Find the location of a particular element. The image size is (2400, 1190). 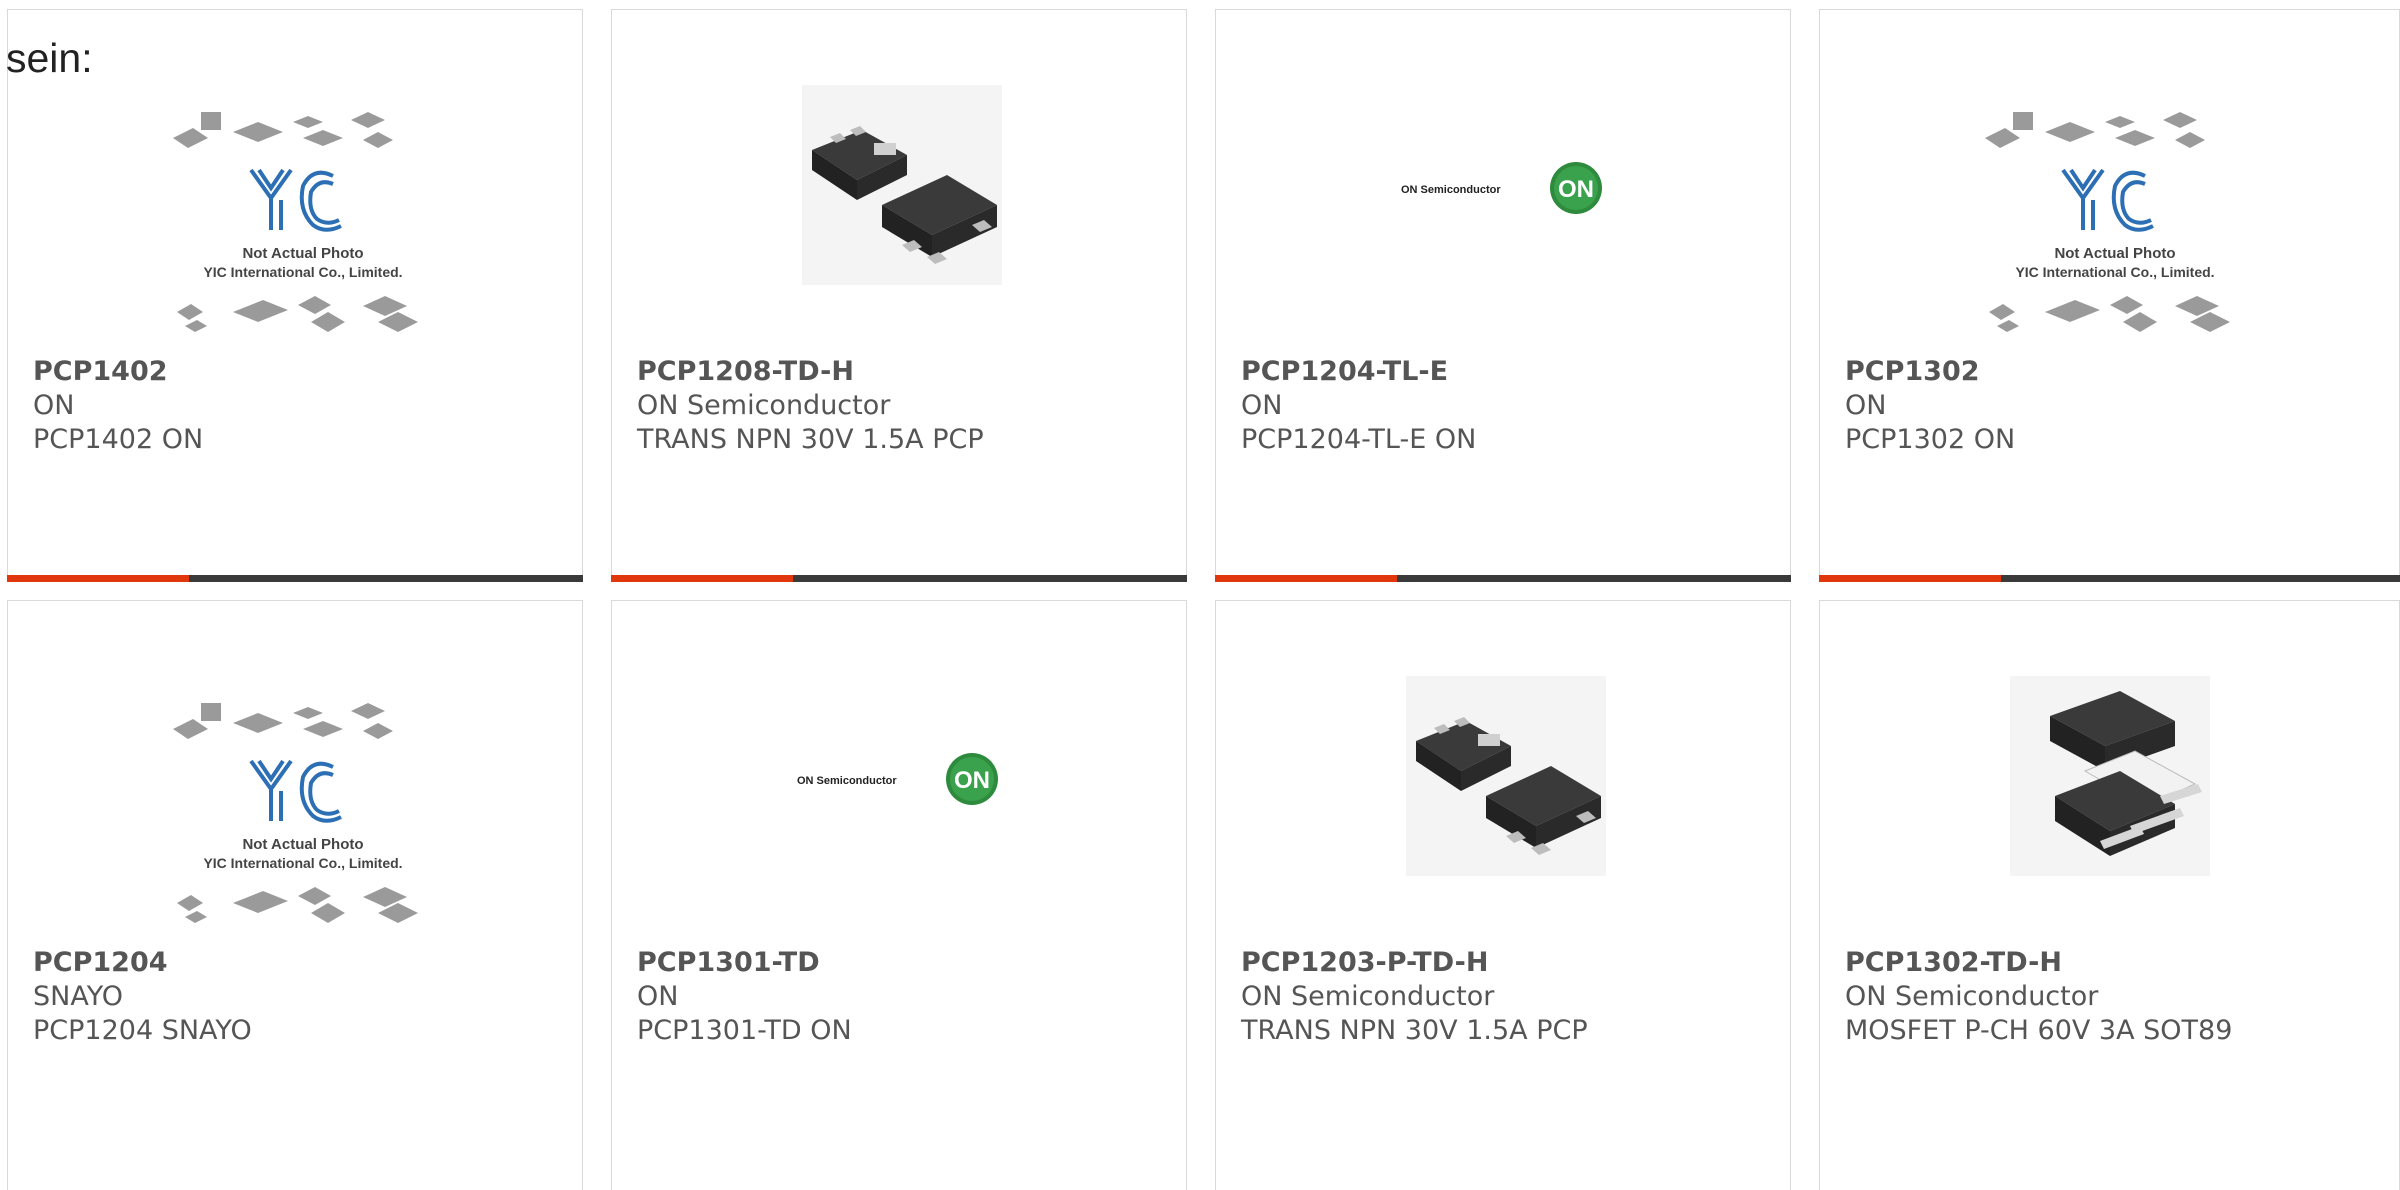

product-info: PCP1301-TD ON PCP1301-TD ON is located at coordinates (744, 997).